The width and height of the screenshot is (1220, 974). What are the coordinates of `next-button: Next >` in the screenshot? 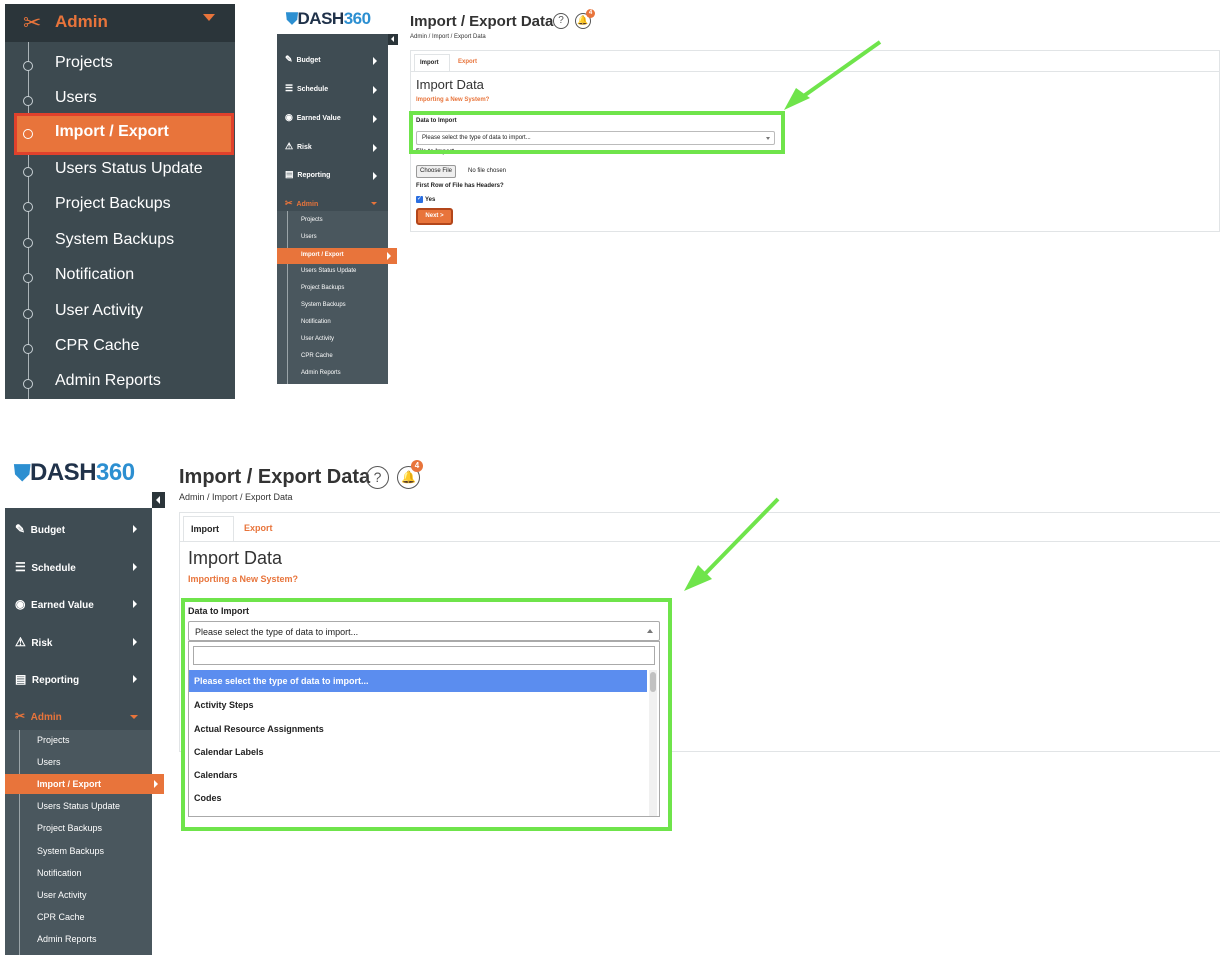 It's located at (434, 216).